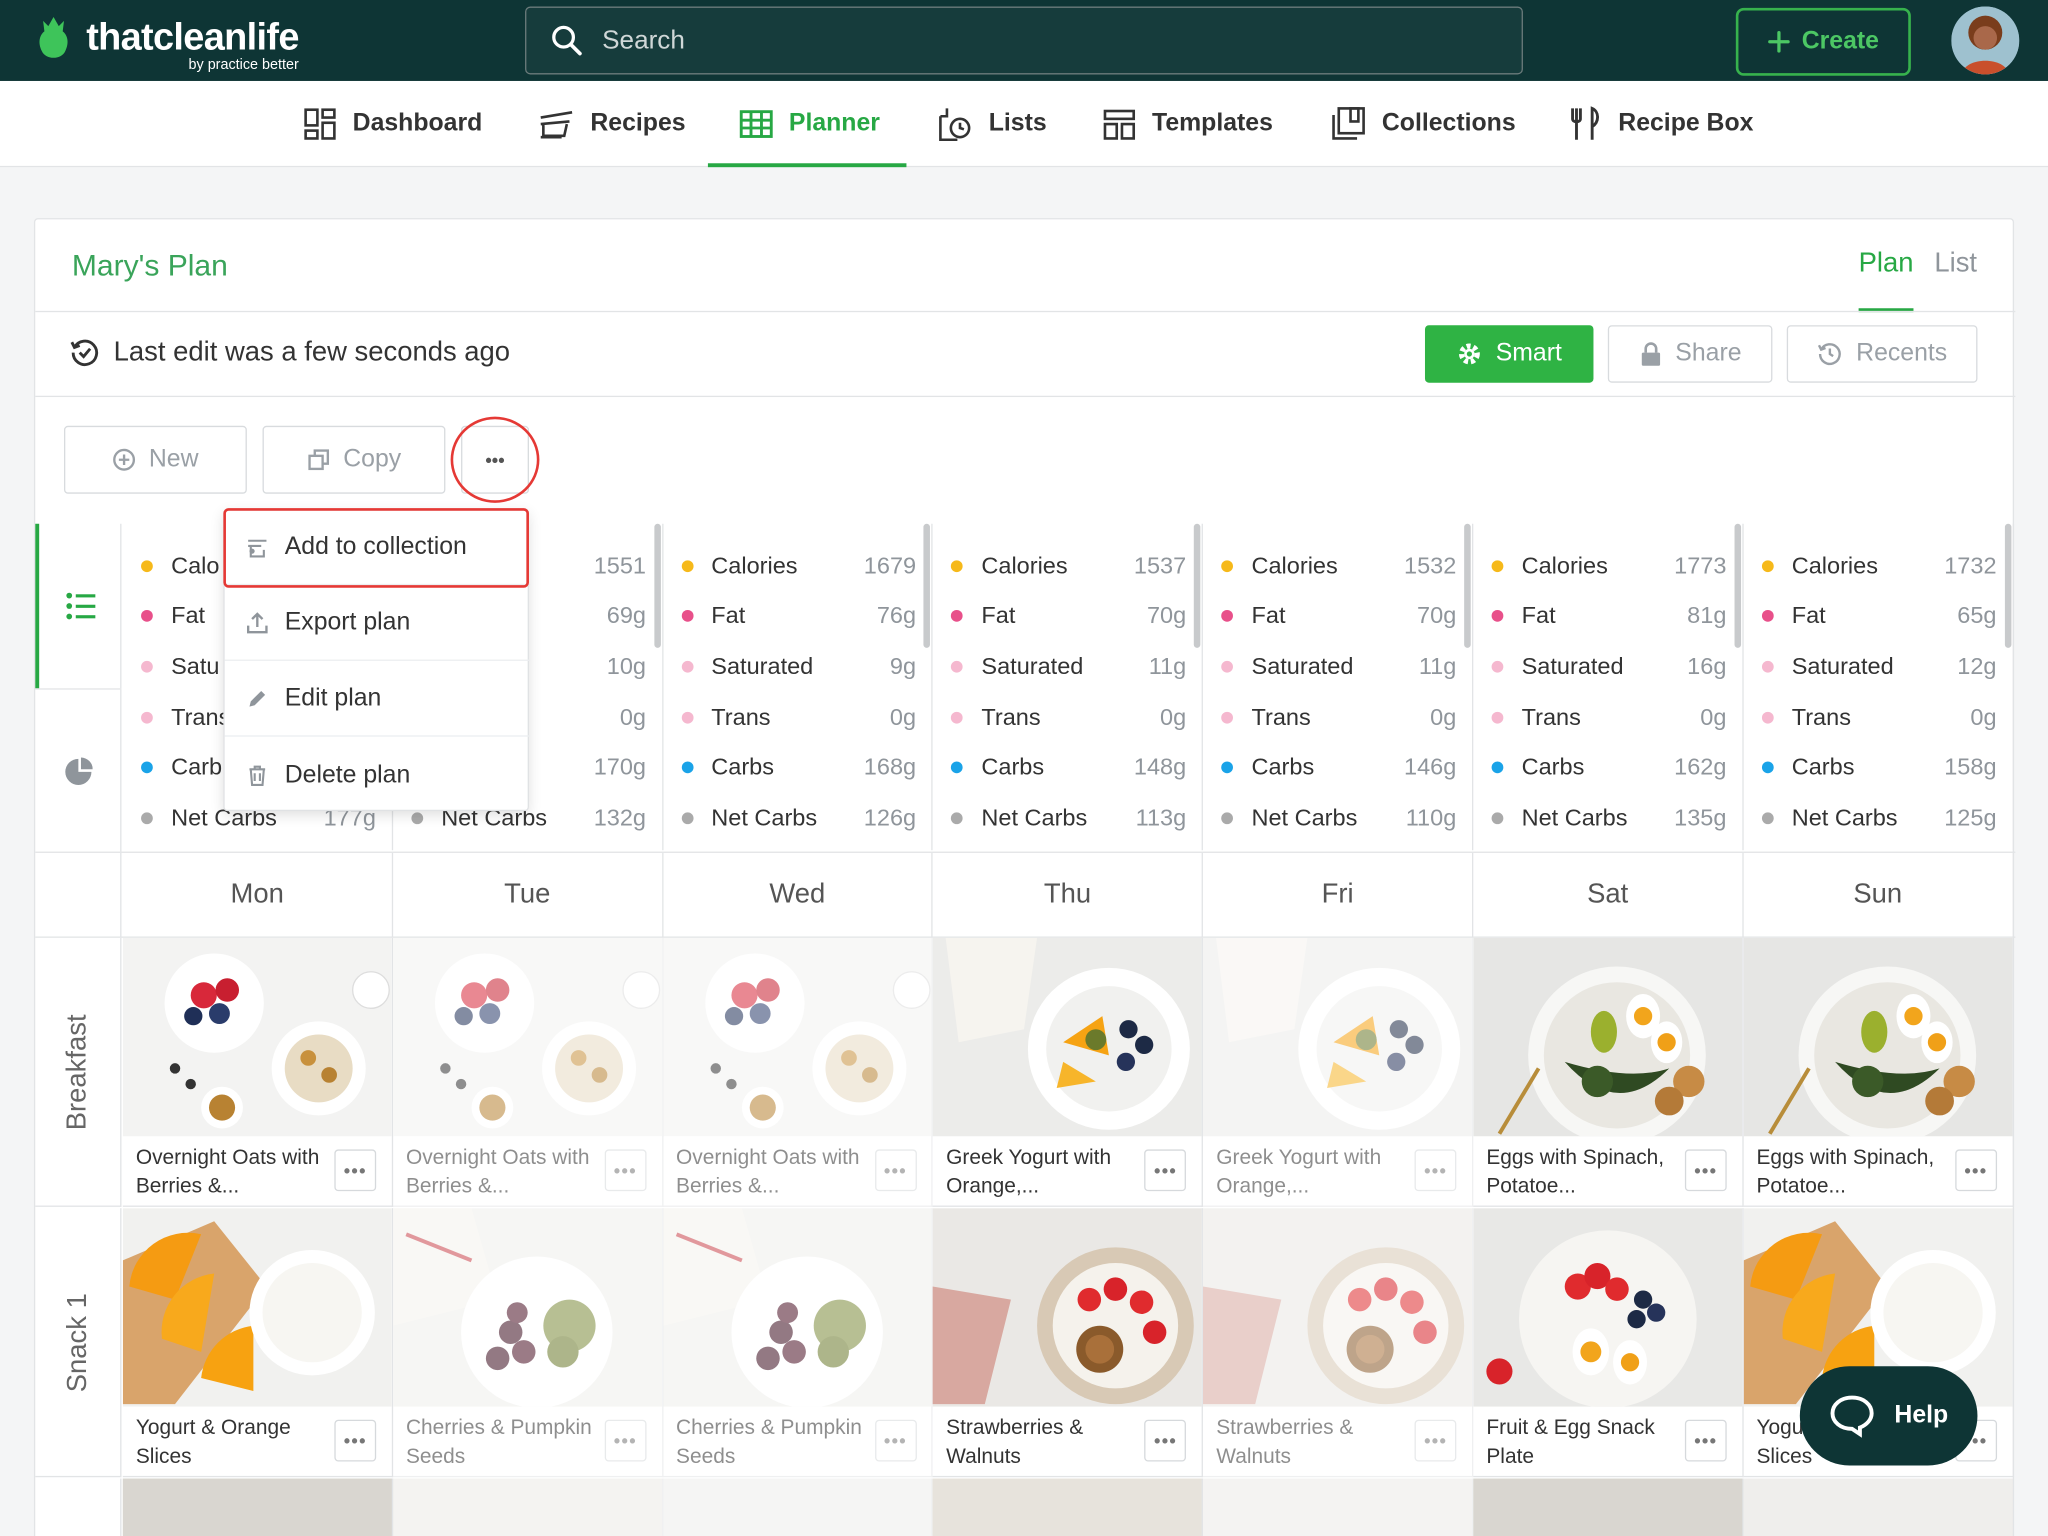  Describe the element at coordinates (1068, 1072) in the screenshot. I see `breakfast-meal-thu: Greek Yogurt with Orange,... •••` at that location.